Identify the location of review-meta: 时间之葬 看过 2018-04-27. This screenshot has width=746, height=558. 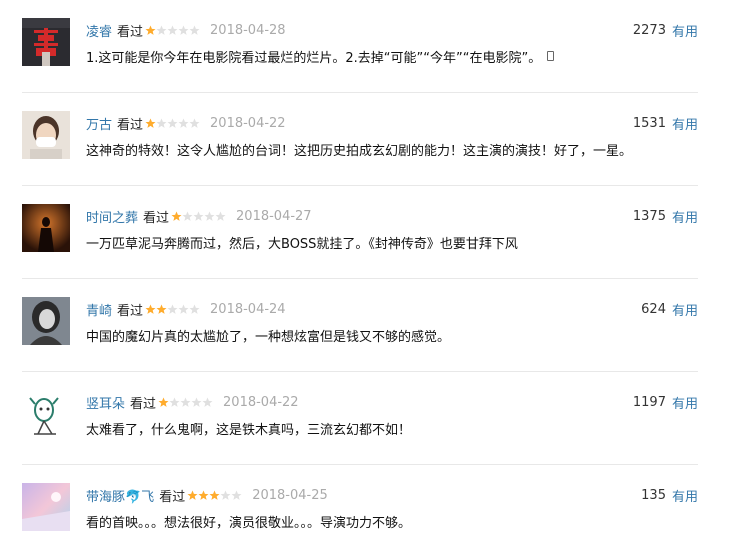
(199, 216).